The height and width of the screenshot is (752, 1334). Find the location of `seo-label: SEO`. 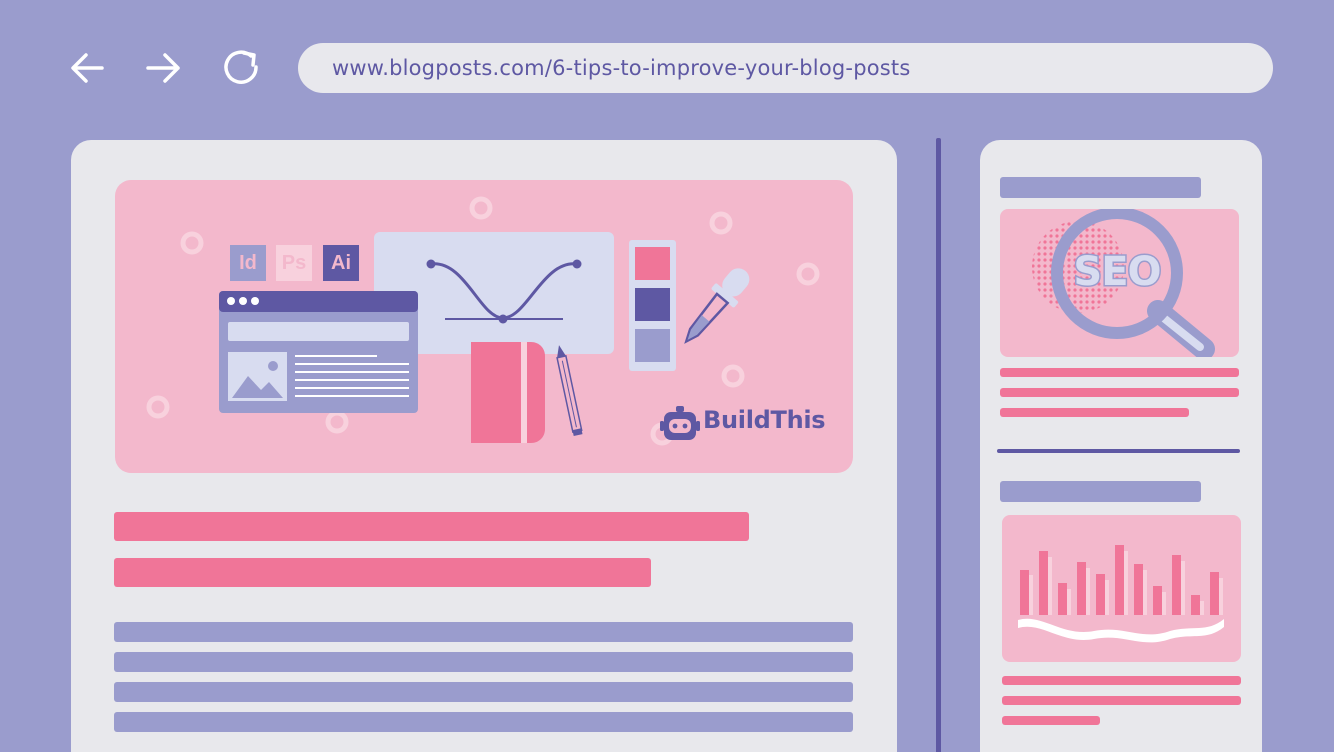

seo-label: SEO is located at coordinates (1117, 272).